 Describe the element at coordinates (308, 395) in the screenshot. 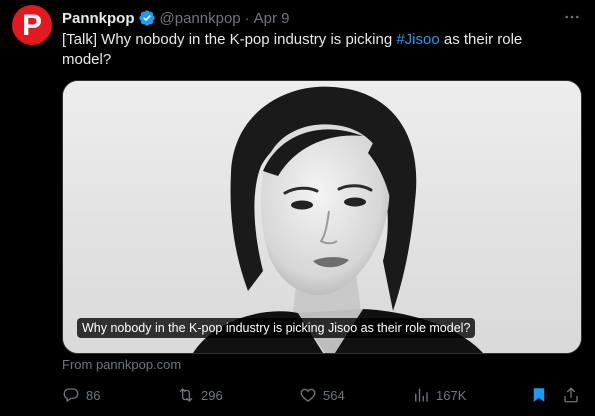

I see `like-icon` at that location.